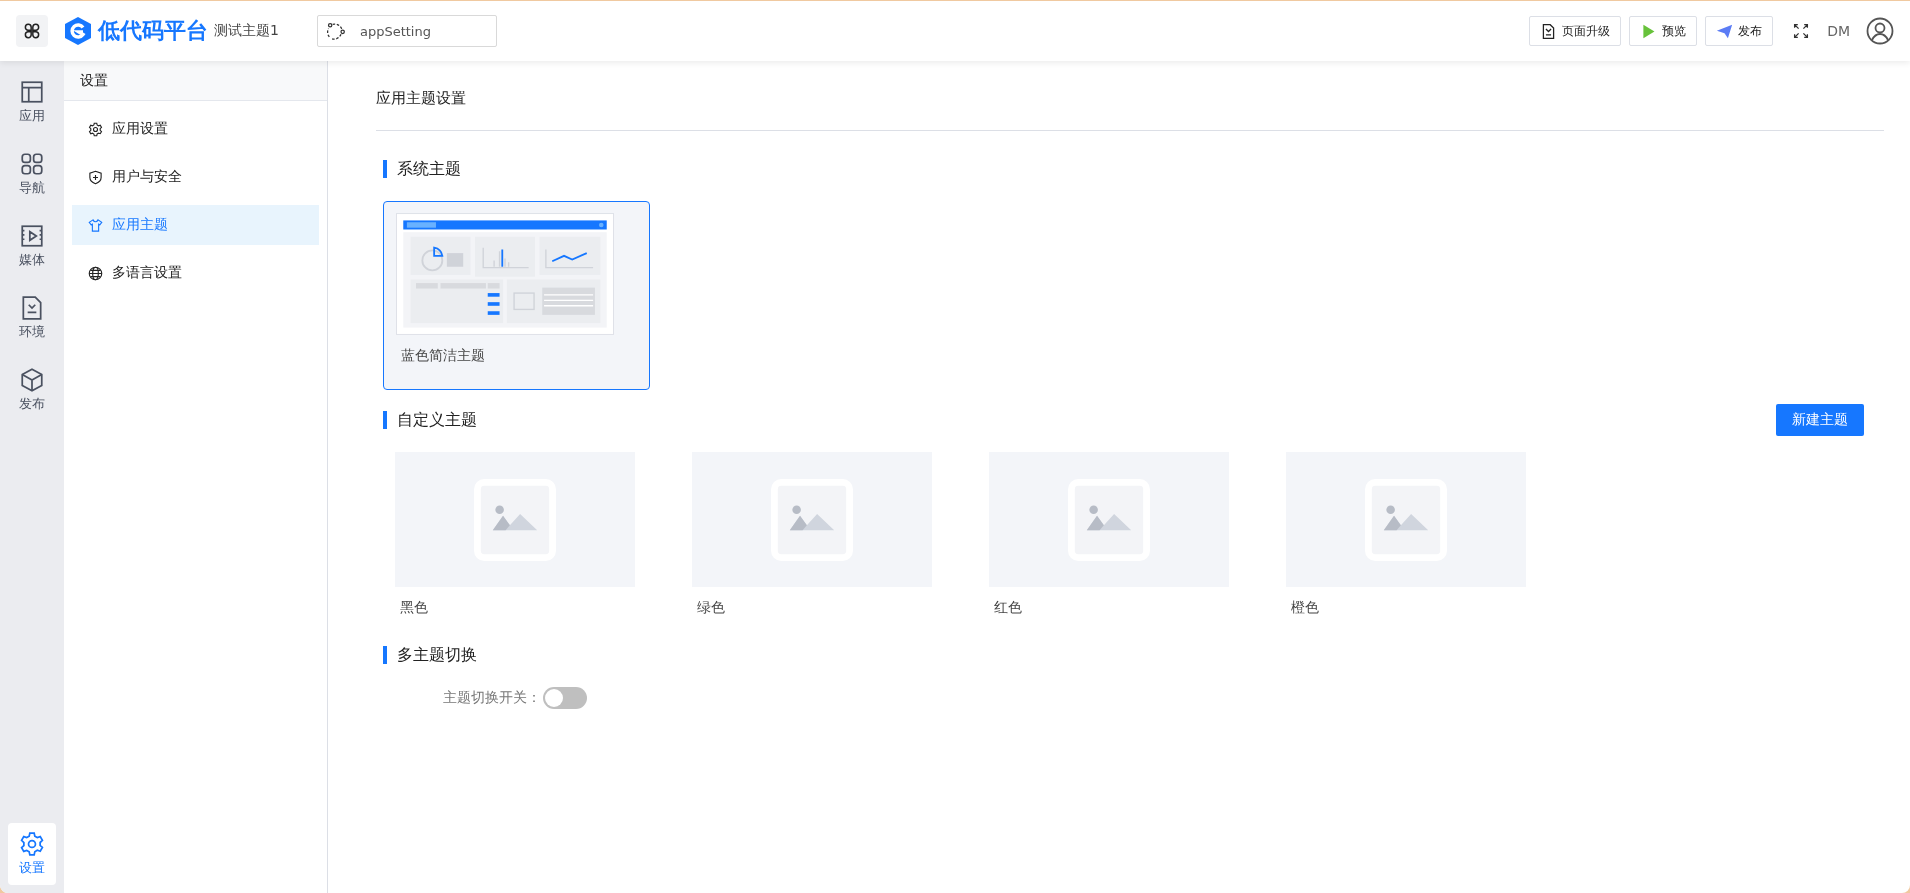 The width and height of the screenshot is (1910, 893). What do you see at coordinates (95, 273) in the screenshot?
I see `globe-icon` at bounding box center [95, 273].